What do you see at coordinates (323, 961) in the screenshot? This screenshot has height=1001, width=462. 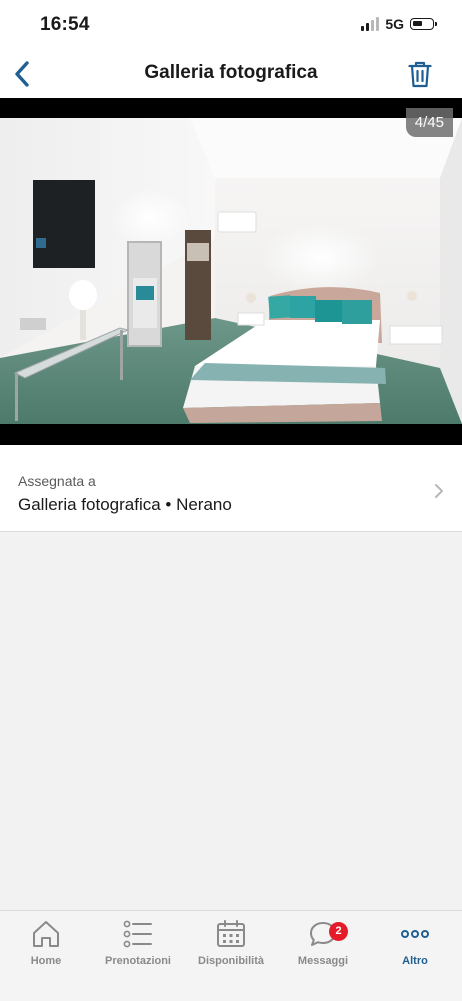 I see `tab-messaggi-label: Messaggi` at bounding box center [323, 961].